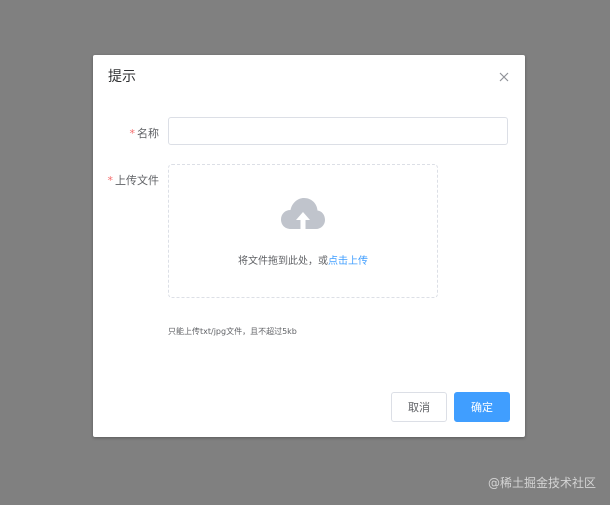  What do you see at coordinates (419, 407) in the screenshot?
I see `cancel-button: 取消` at bounding box center [419, 407].